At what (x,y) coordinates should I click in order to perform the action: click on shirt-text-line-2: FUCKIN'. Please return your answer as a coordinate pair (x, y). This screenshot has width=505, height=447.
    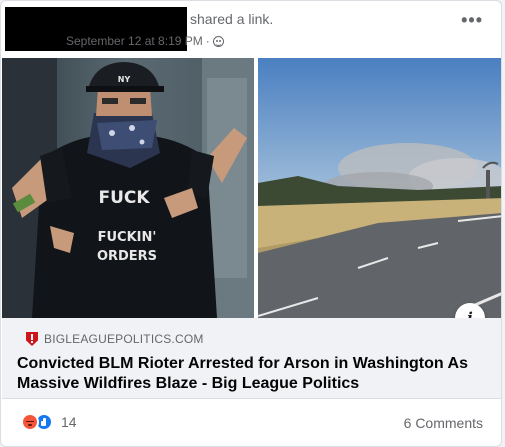
    Looking at the image, I should click on (127, 237).